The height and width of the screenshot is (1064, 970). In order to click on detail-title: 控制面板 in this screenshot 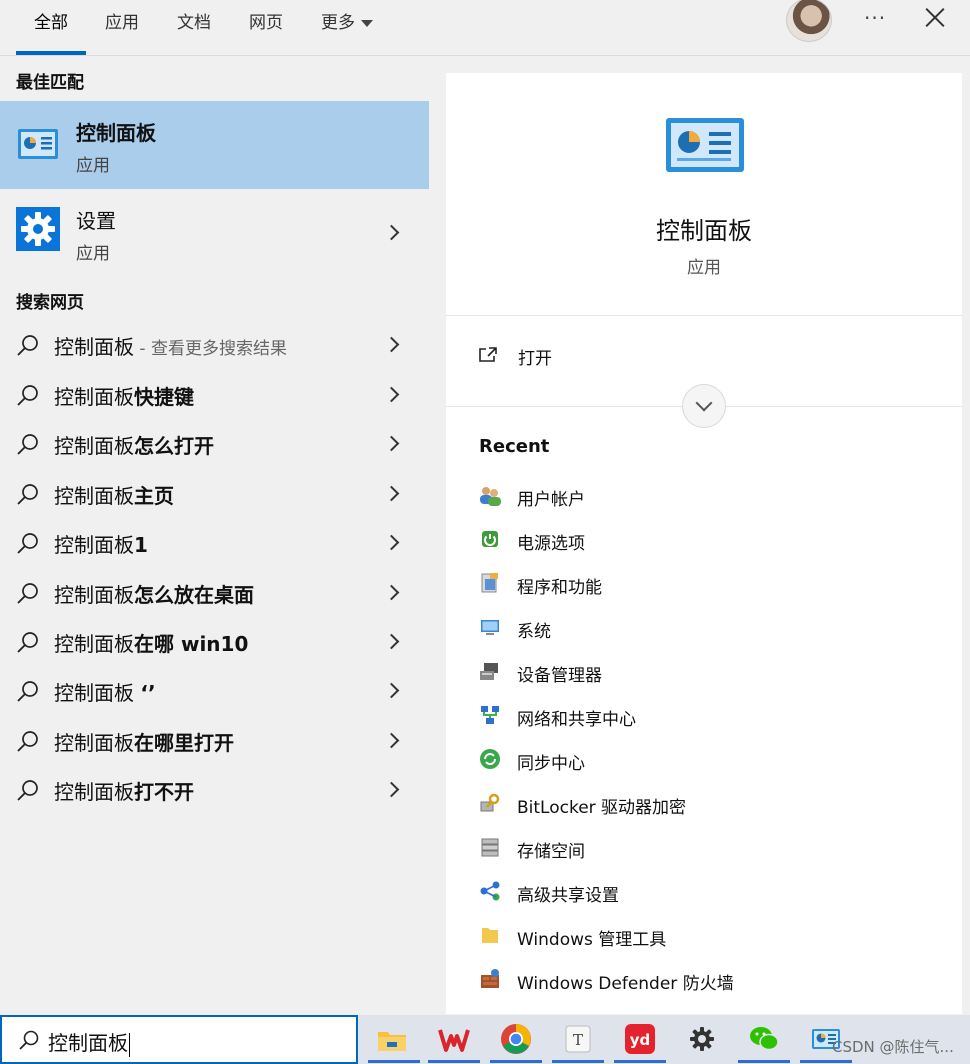, I will do `click(704, 231)`.